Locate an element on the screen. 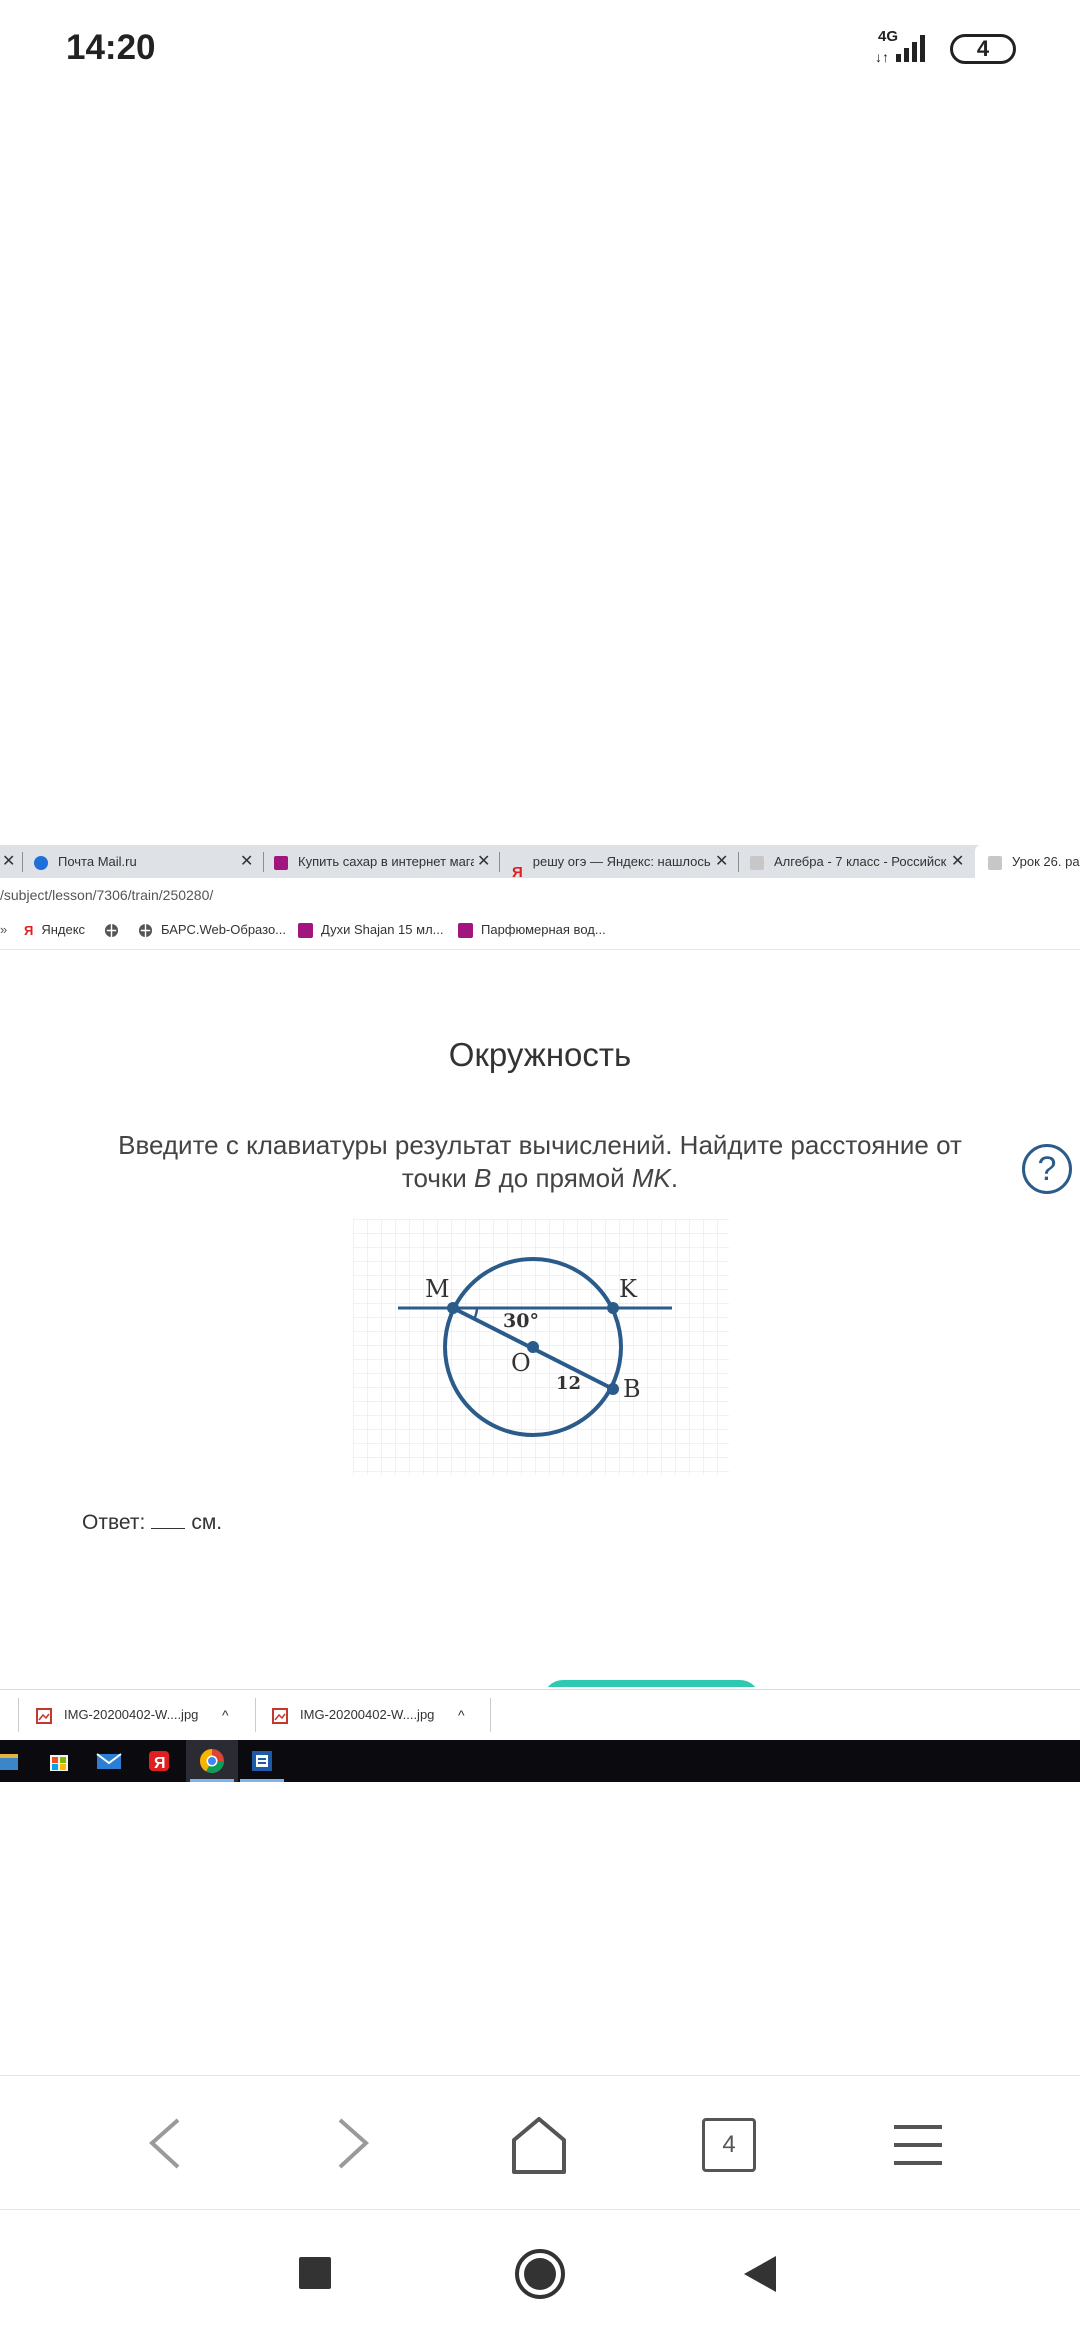  clock: 14:20 is located at coordinates (111, 47).